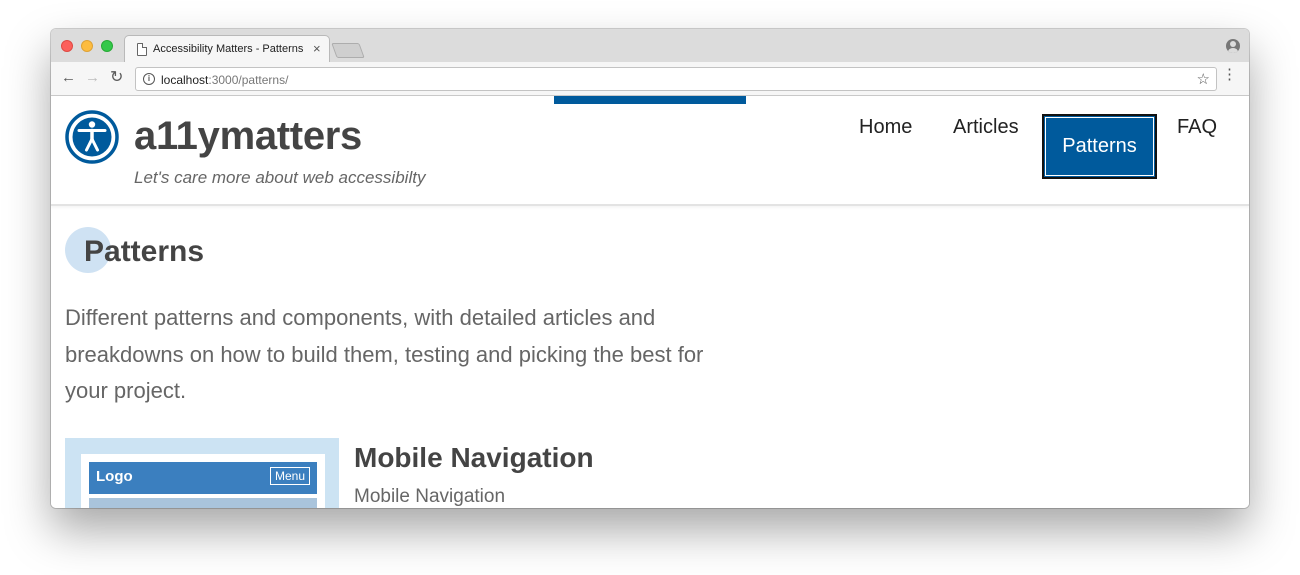  Describe the element at coordinates (203, 503) in the screenshot. I see `thumbnail-menu-strip` at that location.